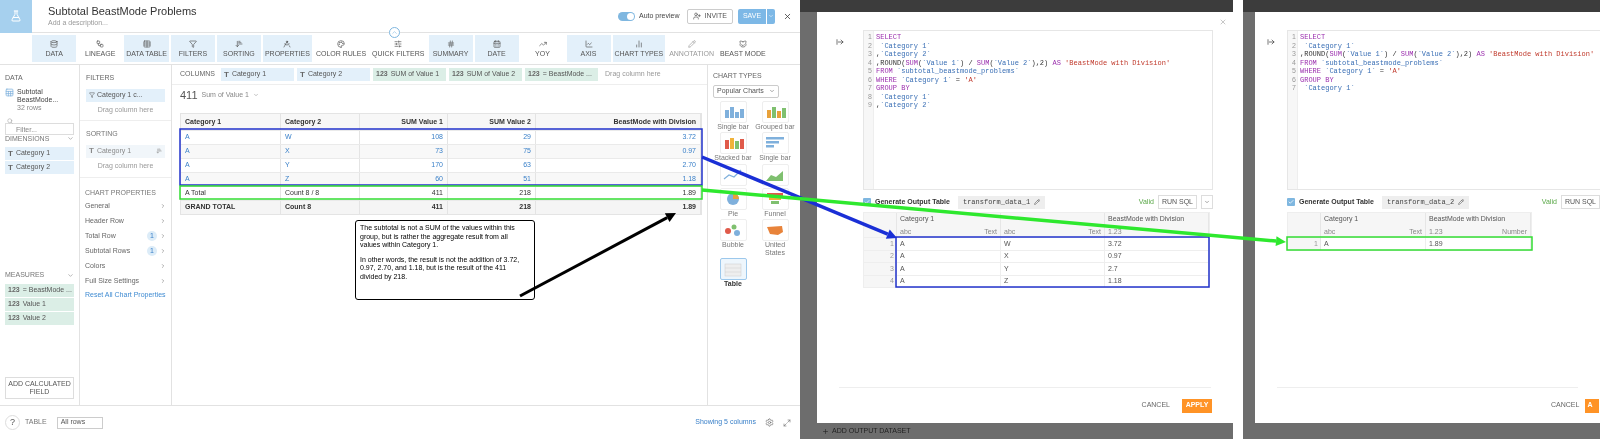 Image resolution: width=1600 pixels, height=439 pixels. I want to click on palette-icon, so click(341, 43).